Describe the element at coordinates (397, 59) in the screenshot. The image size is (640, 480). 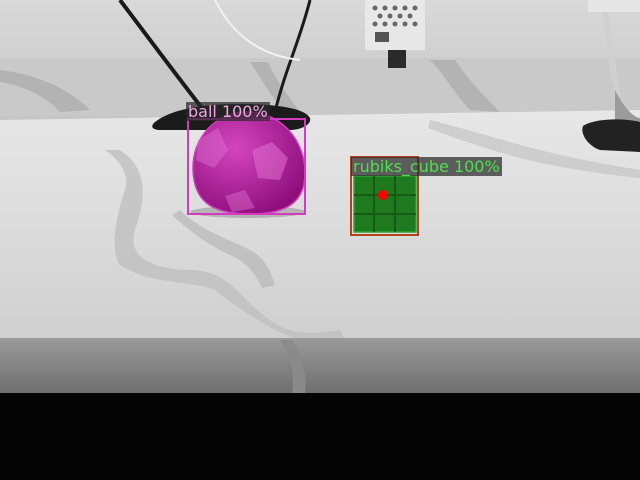
I see `device-stand` at that location.